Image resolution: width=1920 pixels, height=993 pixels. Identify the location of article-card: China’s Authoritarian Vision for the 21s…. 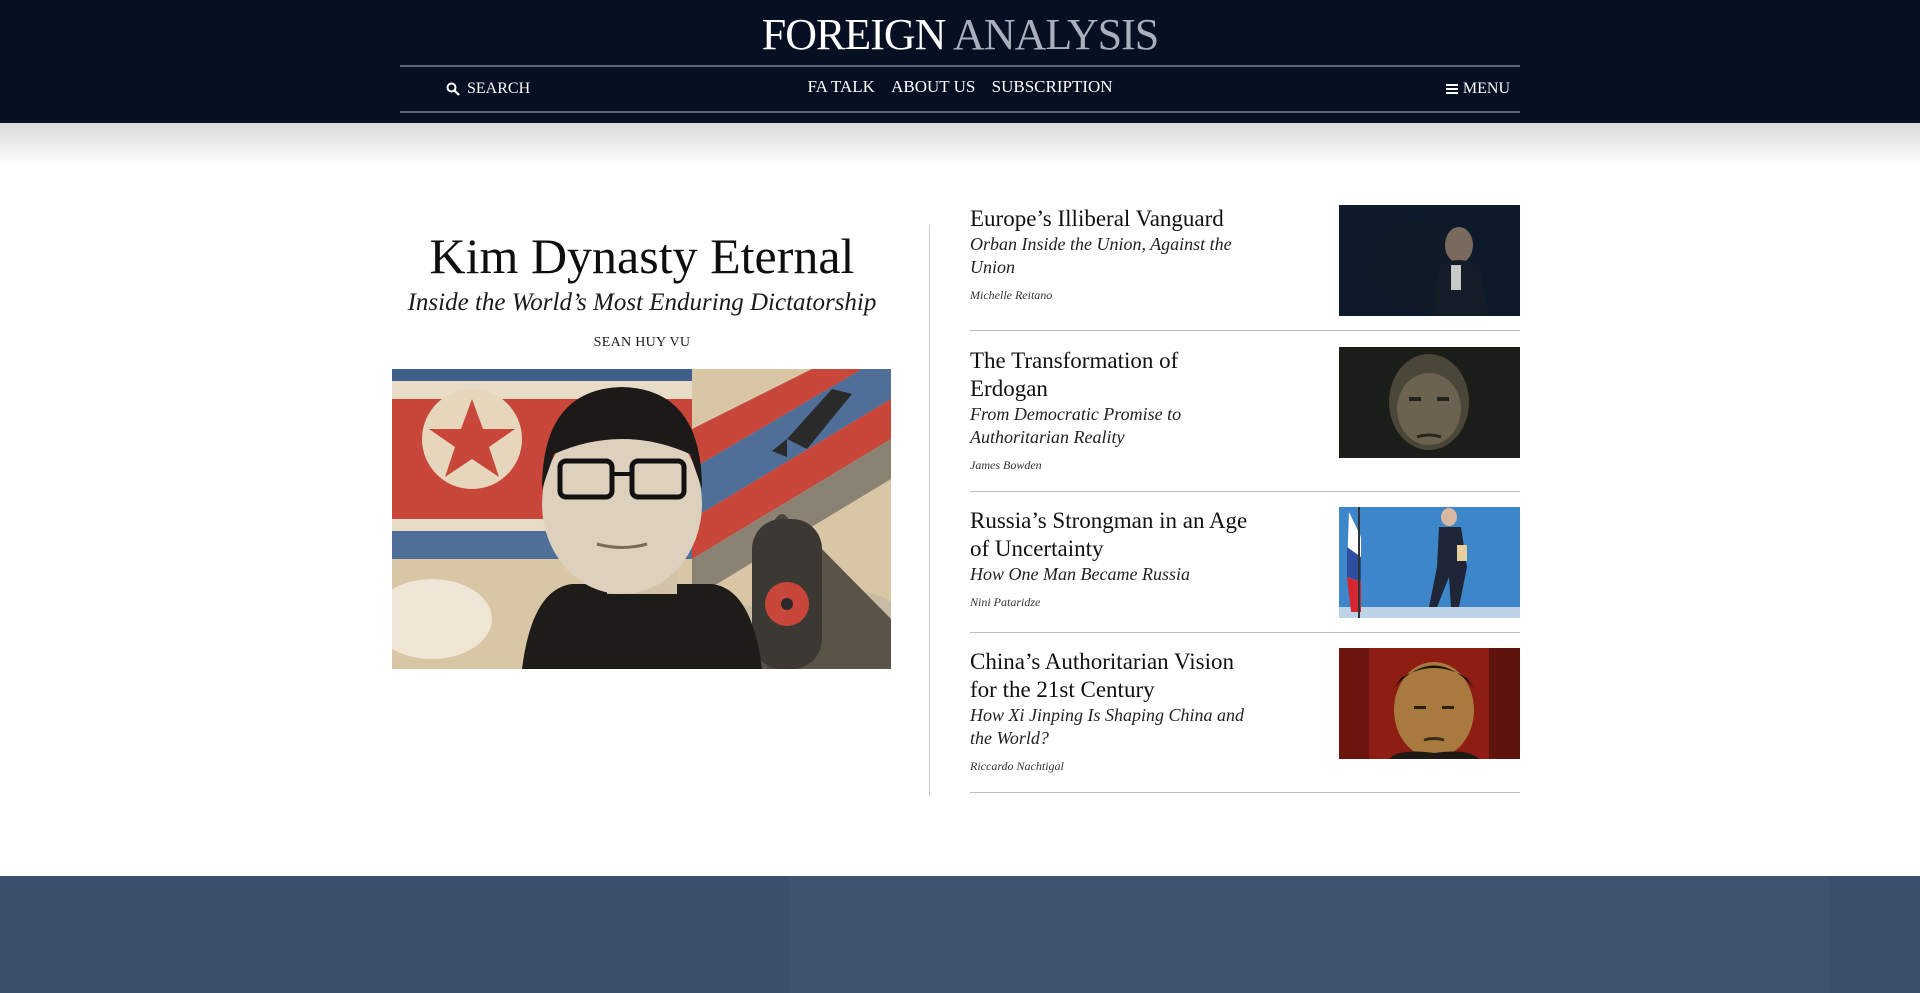
(1245, 720).